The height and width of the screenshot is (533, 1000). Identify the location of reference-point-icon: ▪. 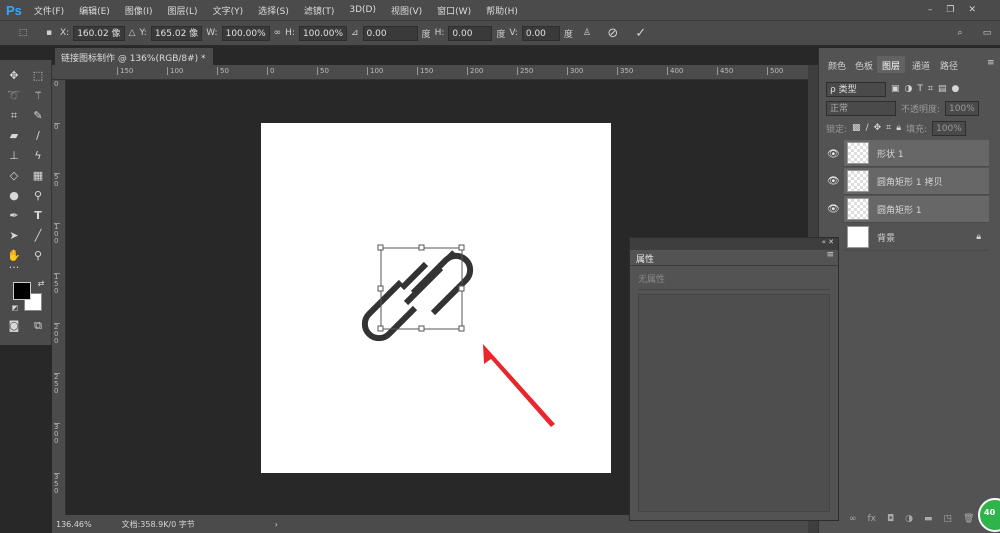
(49, 33).